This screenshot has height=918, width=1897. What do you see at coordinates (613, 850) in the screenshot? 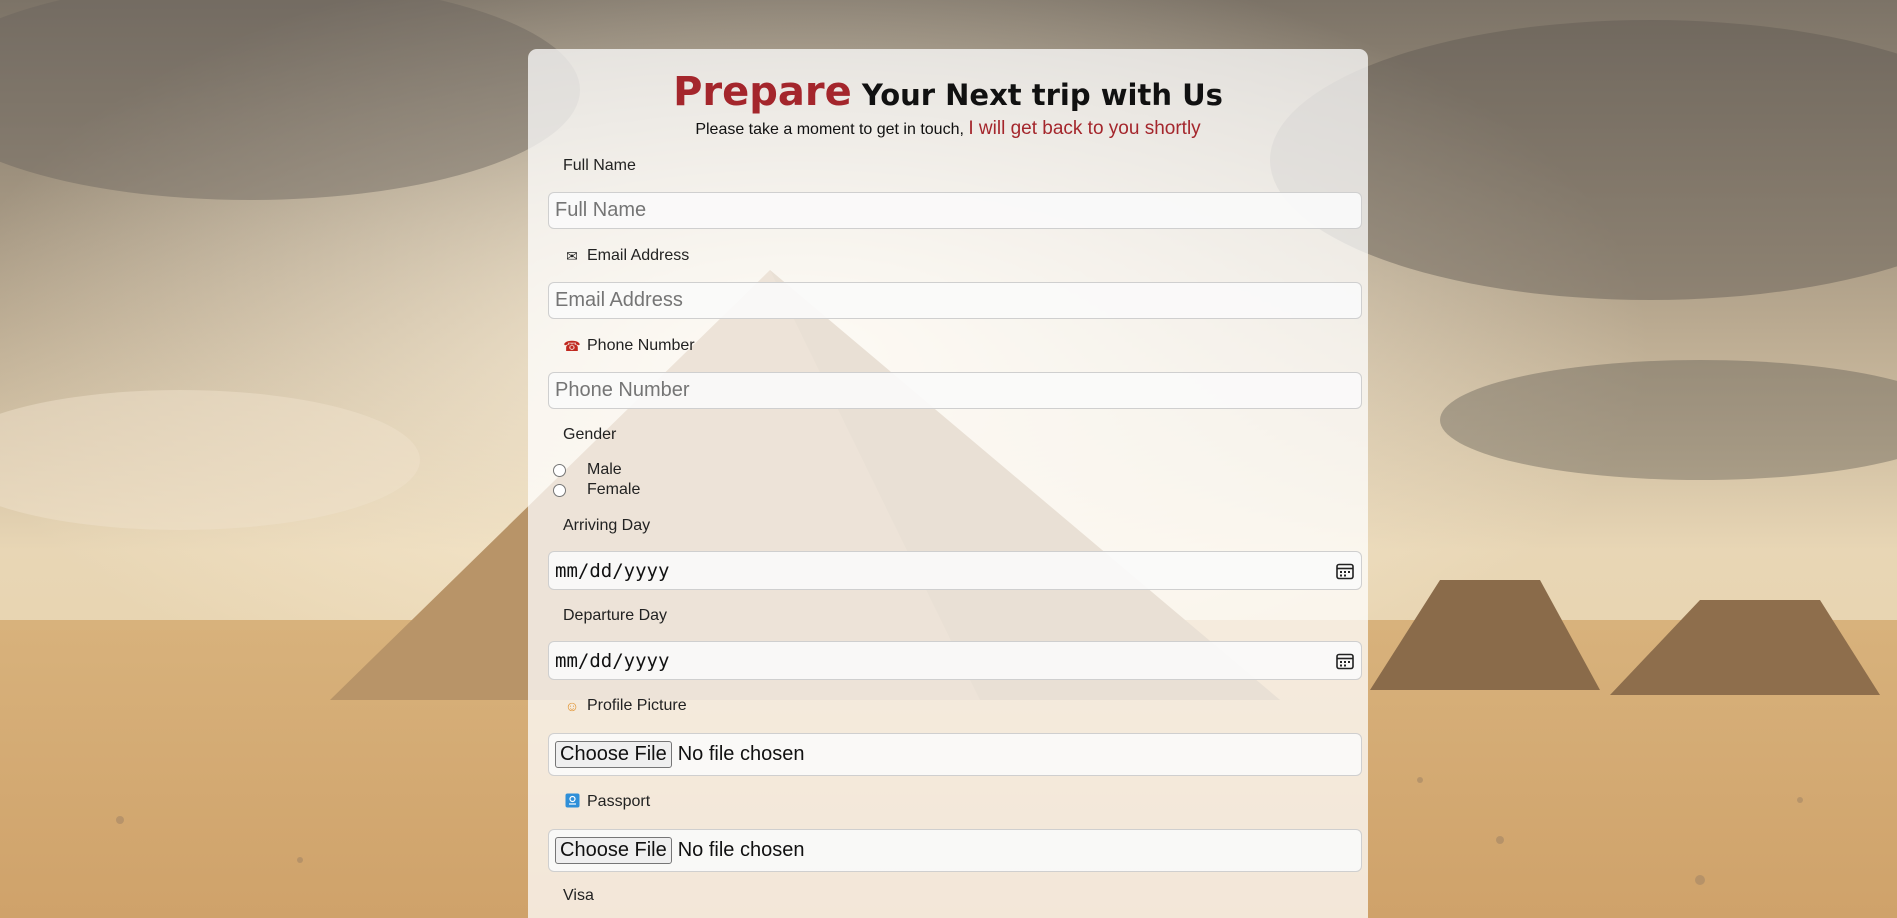
I see `passport-choose-file-button: Choose File` at bounding box center [613, 850].